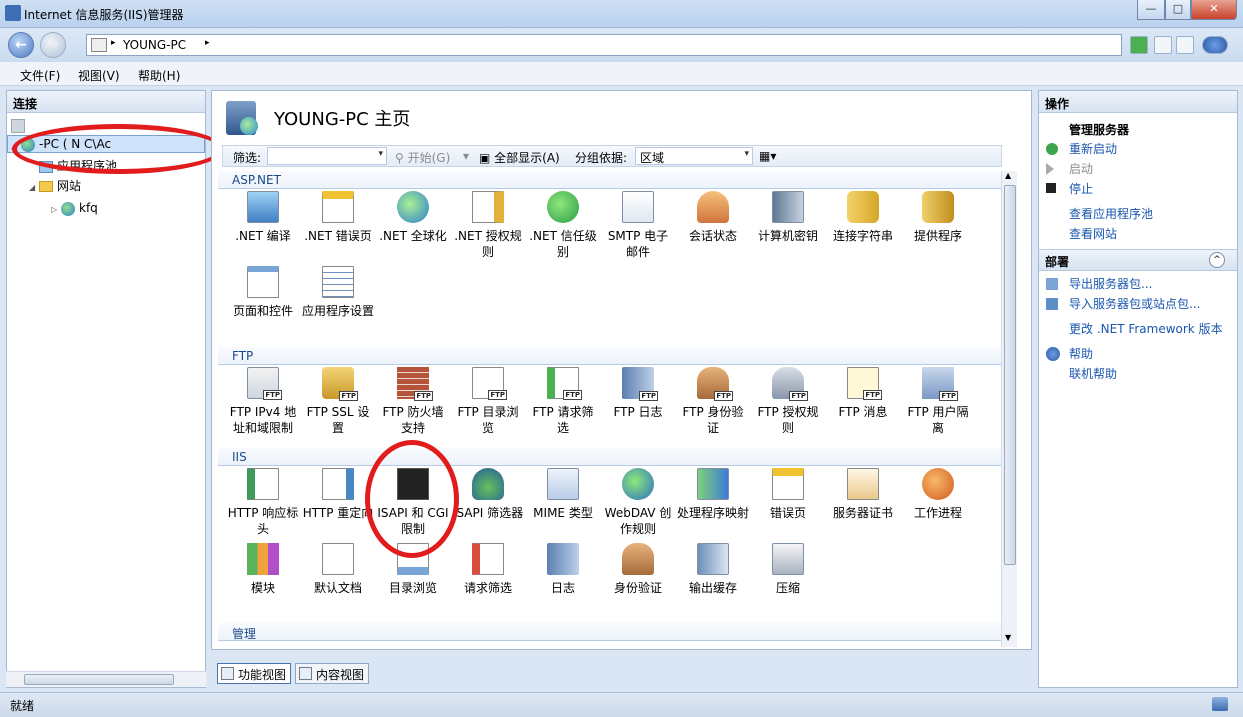 This screenshot has height=717, width=1243. What do you see at coordinates (338, 494) in the screenshot?
I see `feature-http-redirect: HTTP 重定向` at bounding box center [338, 494].